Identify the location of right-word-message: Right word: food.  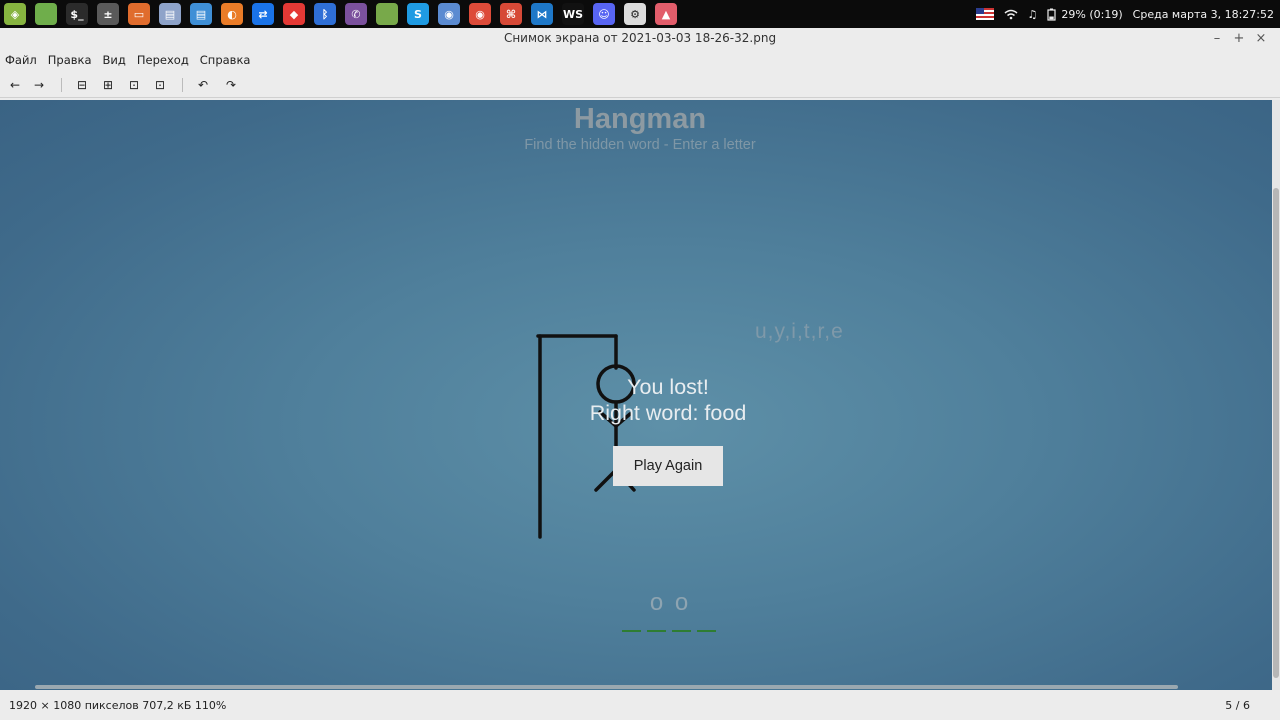
(668, 413).